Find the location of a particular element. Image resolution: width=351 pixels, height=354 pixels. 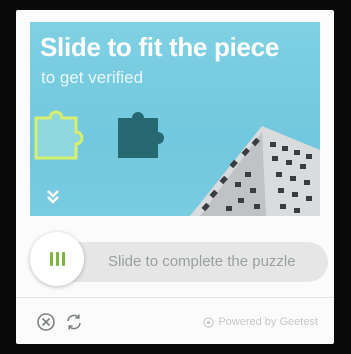

powered-by: Powered by Geetest is located at coordinates (260, 322).